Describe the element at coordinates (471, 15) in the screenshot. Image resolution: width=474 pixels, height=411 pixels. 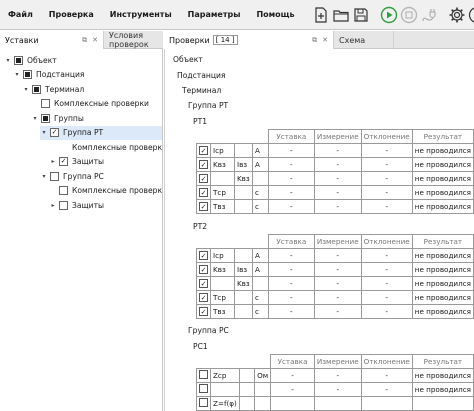
I see `info-button` at that location.